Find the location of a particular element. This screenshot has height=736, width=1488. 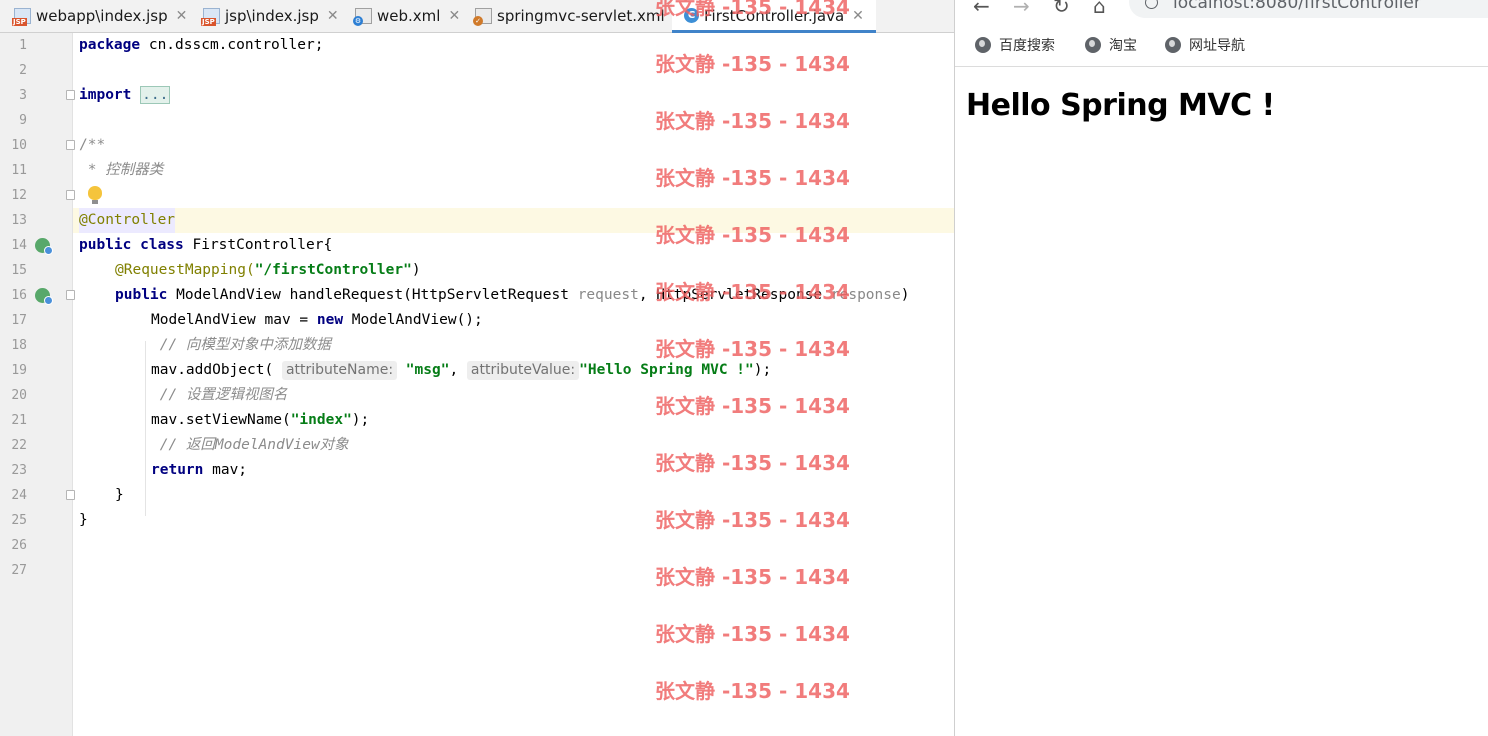

line-number: 11 is located at coordinates (19, 170).